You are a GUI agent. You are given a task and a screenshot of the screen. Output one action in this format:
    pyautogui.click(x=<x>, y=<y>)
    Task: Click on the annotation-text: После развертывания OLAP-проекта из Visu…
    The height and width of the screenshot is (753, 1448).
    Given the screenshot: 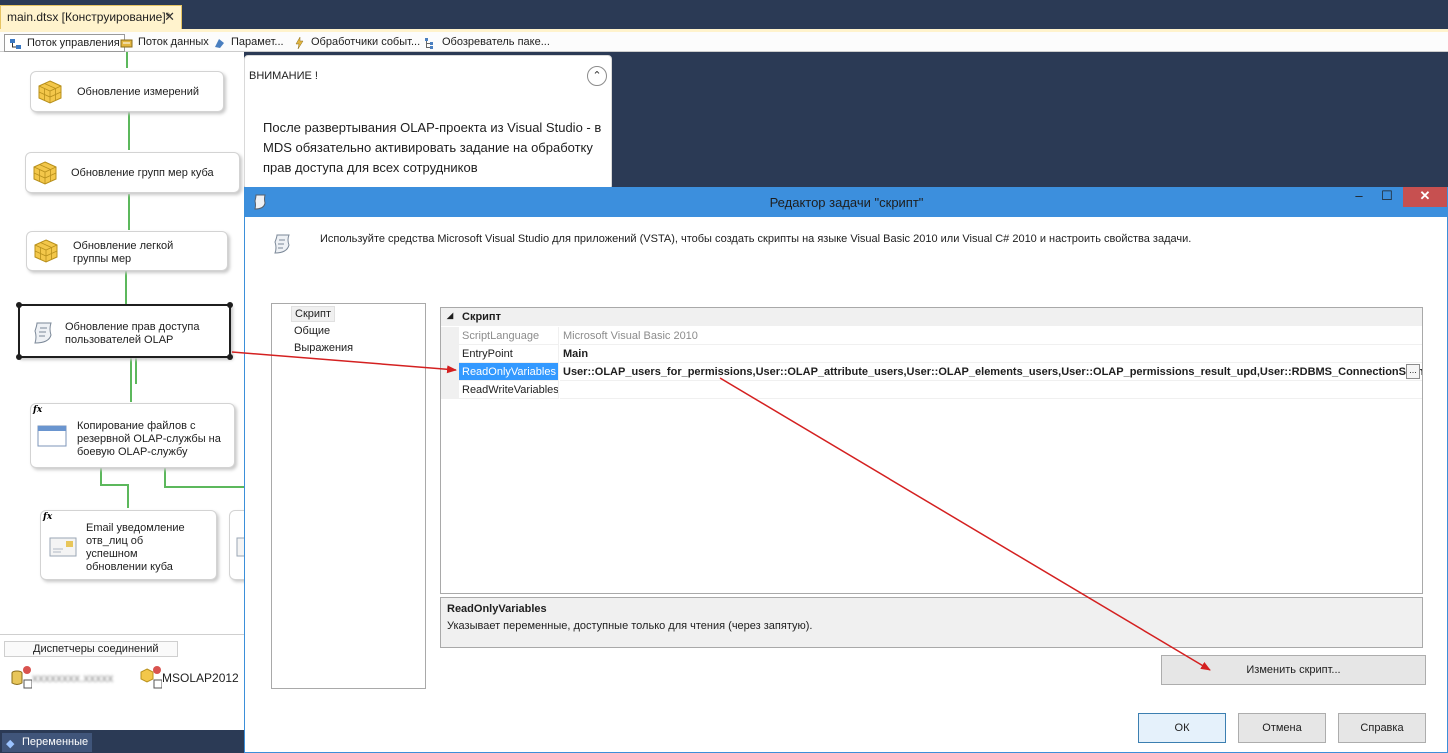 What is the action you would take?
    pyautogui.click(x=432, y=147)
    